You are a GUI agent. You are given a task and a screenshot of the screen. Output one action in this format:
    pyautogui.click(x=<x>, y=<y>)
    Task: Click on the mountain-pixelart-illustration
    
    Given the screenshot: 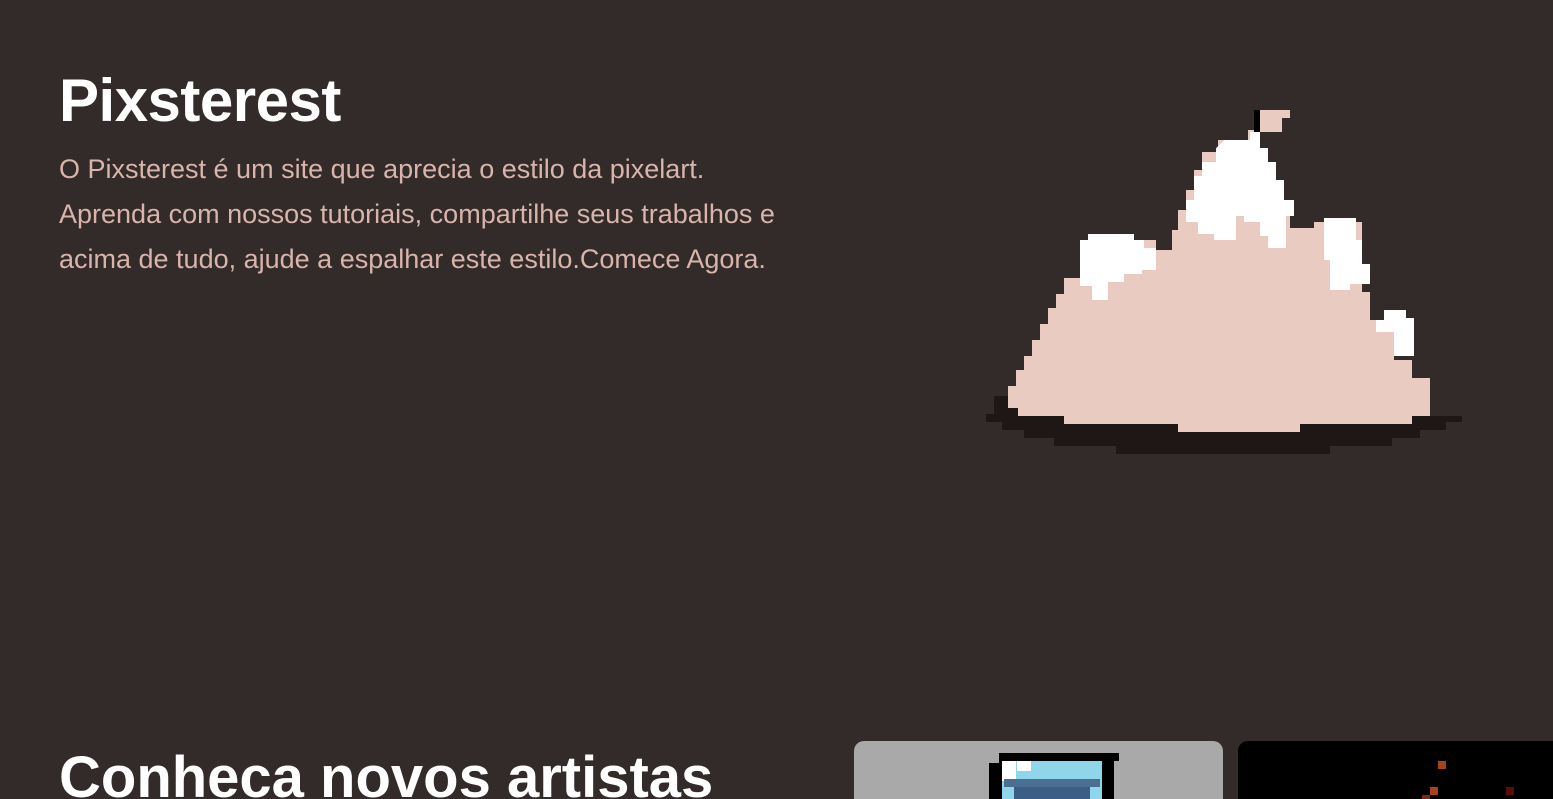 What is the action you would take?
    pyautogui.click(x=1224, y=282)
    